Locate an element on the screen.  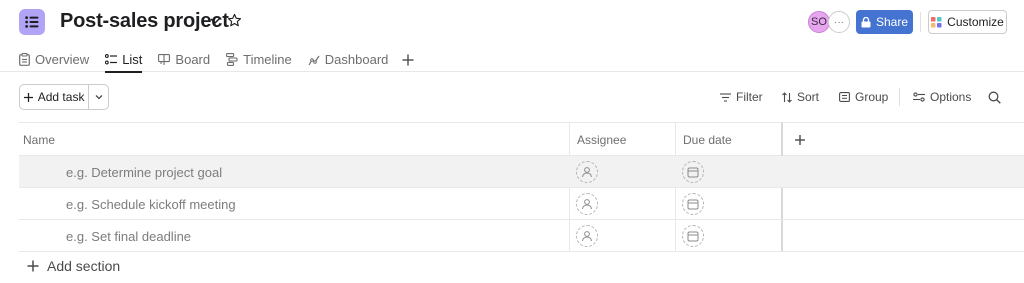
add-task-button: Add task is located at coordinates (55, 97).